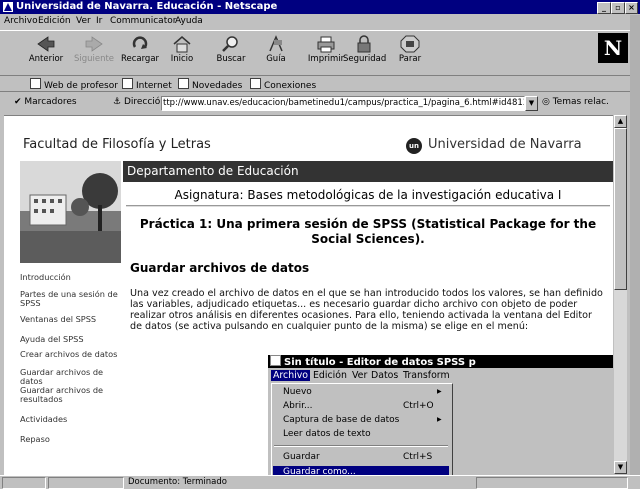 This screenshot has width=640, height=489. I want to click on security-status-icon, so click(24, 483).